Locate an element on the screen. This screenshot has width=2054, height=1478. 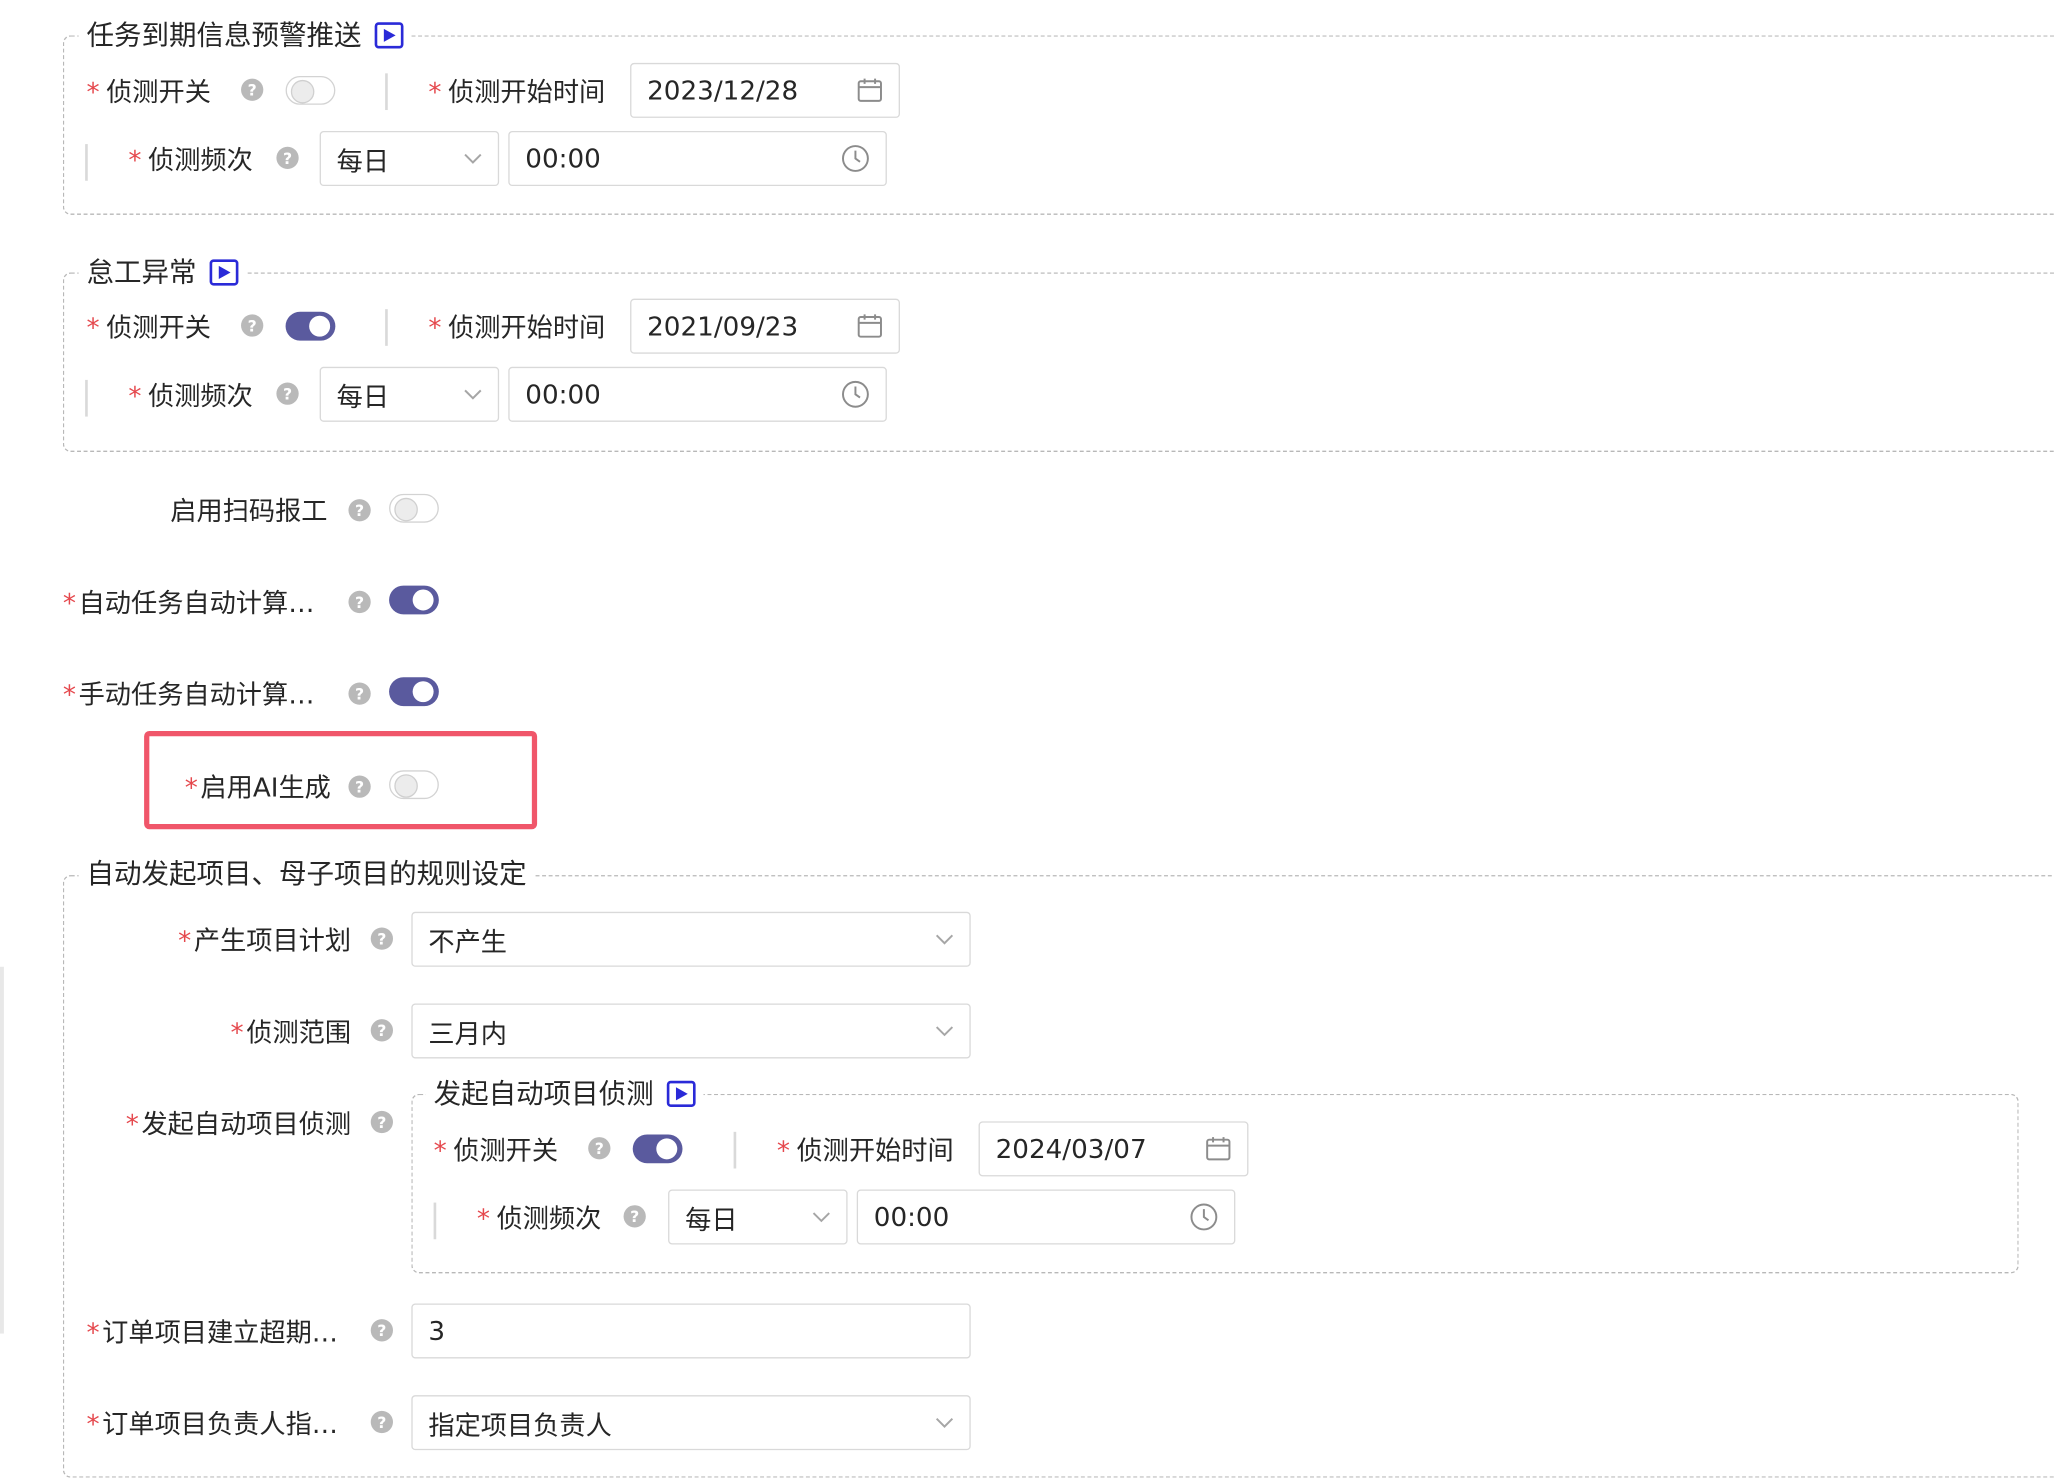
sec2-switch-label: * 侦测开关 is located at coordinates (148, 327).